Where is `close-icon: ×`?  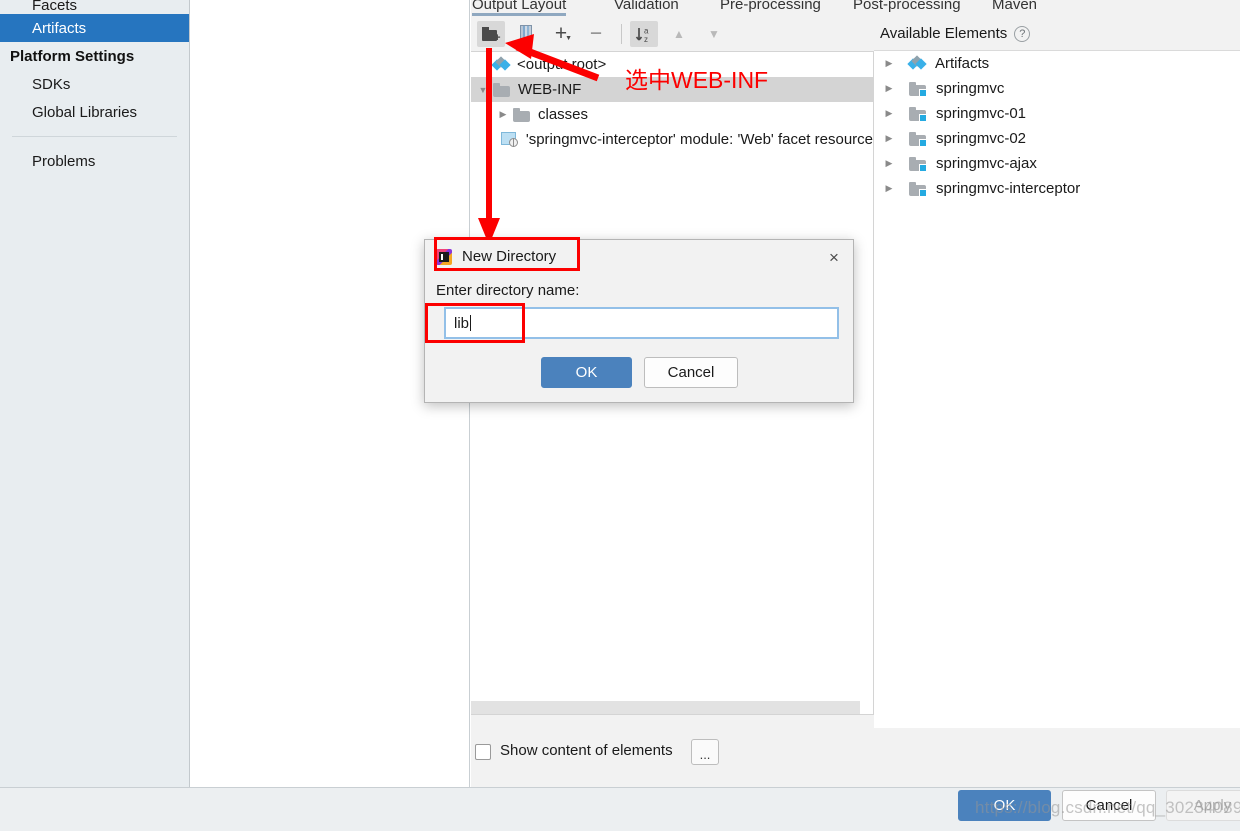 close-icon: × is located at coordinates (834, 257).